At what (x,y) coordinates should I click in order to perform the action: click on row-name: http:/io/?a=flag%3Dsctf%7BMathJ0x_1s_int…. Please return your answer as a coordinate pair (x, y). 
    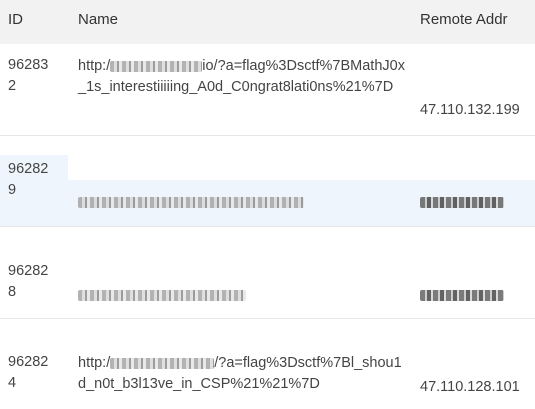
    Looking at the image, I should click on (243, 77).